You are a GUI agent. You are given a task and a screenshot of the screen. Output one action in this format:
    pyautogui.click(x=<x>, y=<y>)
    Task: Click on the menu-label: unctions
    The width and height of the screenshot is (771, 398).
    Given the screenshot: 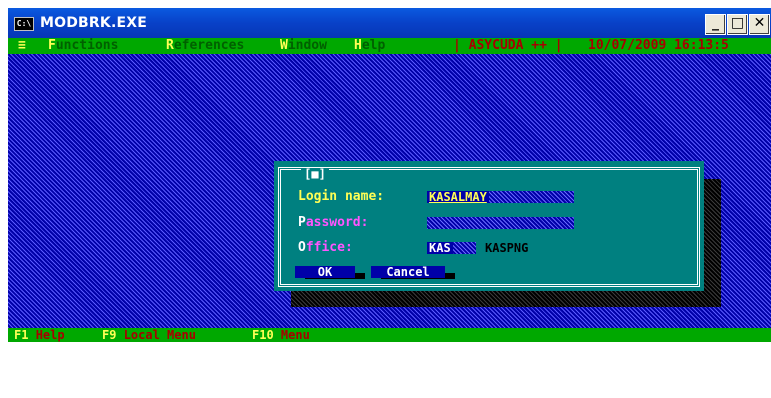 What is the action you would take?
    pyautogui.click(x=87, y=45)
    